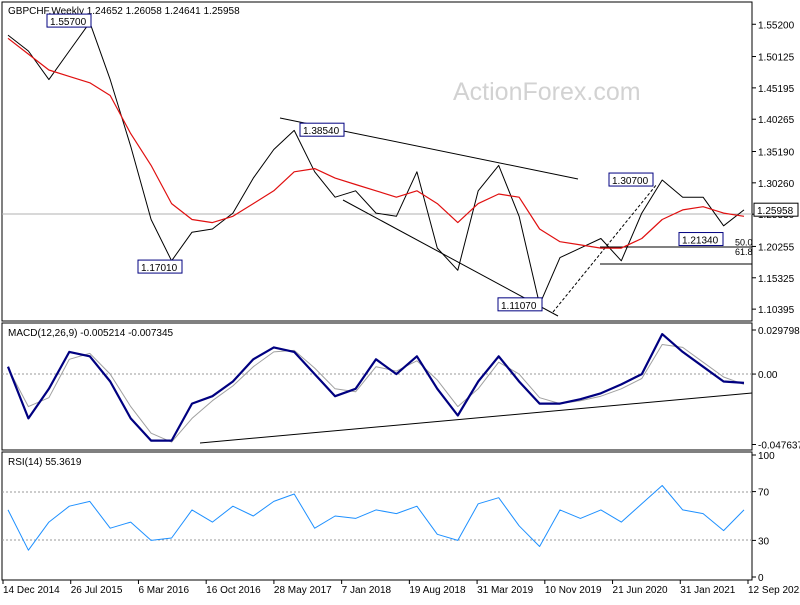  I want to click on y-tick-label: 1.10395, so click(776, 310).